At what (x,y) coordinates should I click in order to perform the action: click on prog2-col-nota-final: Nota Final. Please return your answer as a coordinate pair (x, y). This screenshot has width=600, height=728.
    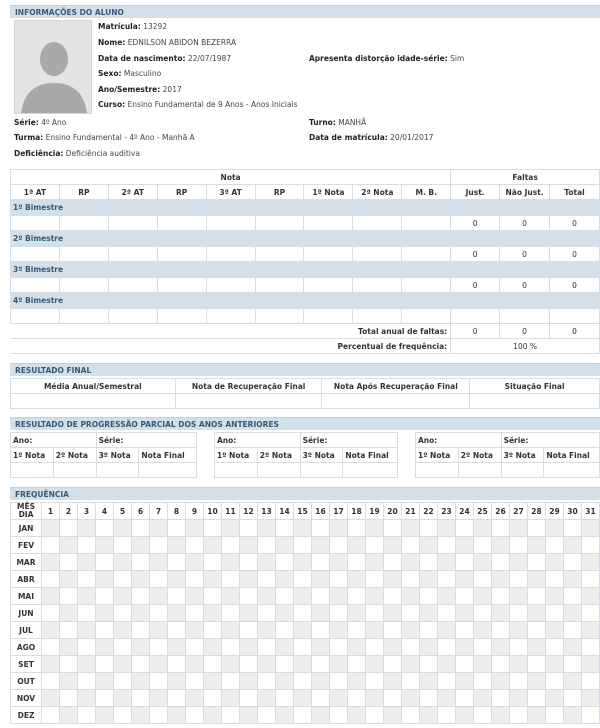
    Looking at the image, I should click on (370, 455).